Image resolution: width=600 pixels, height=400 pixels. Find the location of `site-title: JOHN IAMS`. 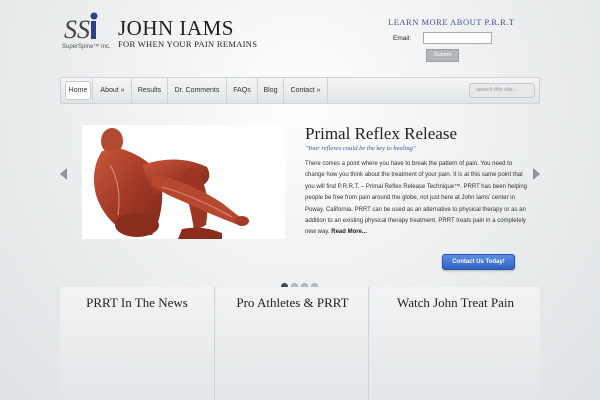

site-title: JOHN IAMS is located at coordinates (176, 28).